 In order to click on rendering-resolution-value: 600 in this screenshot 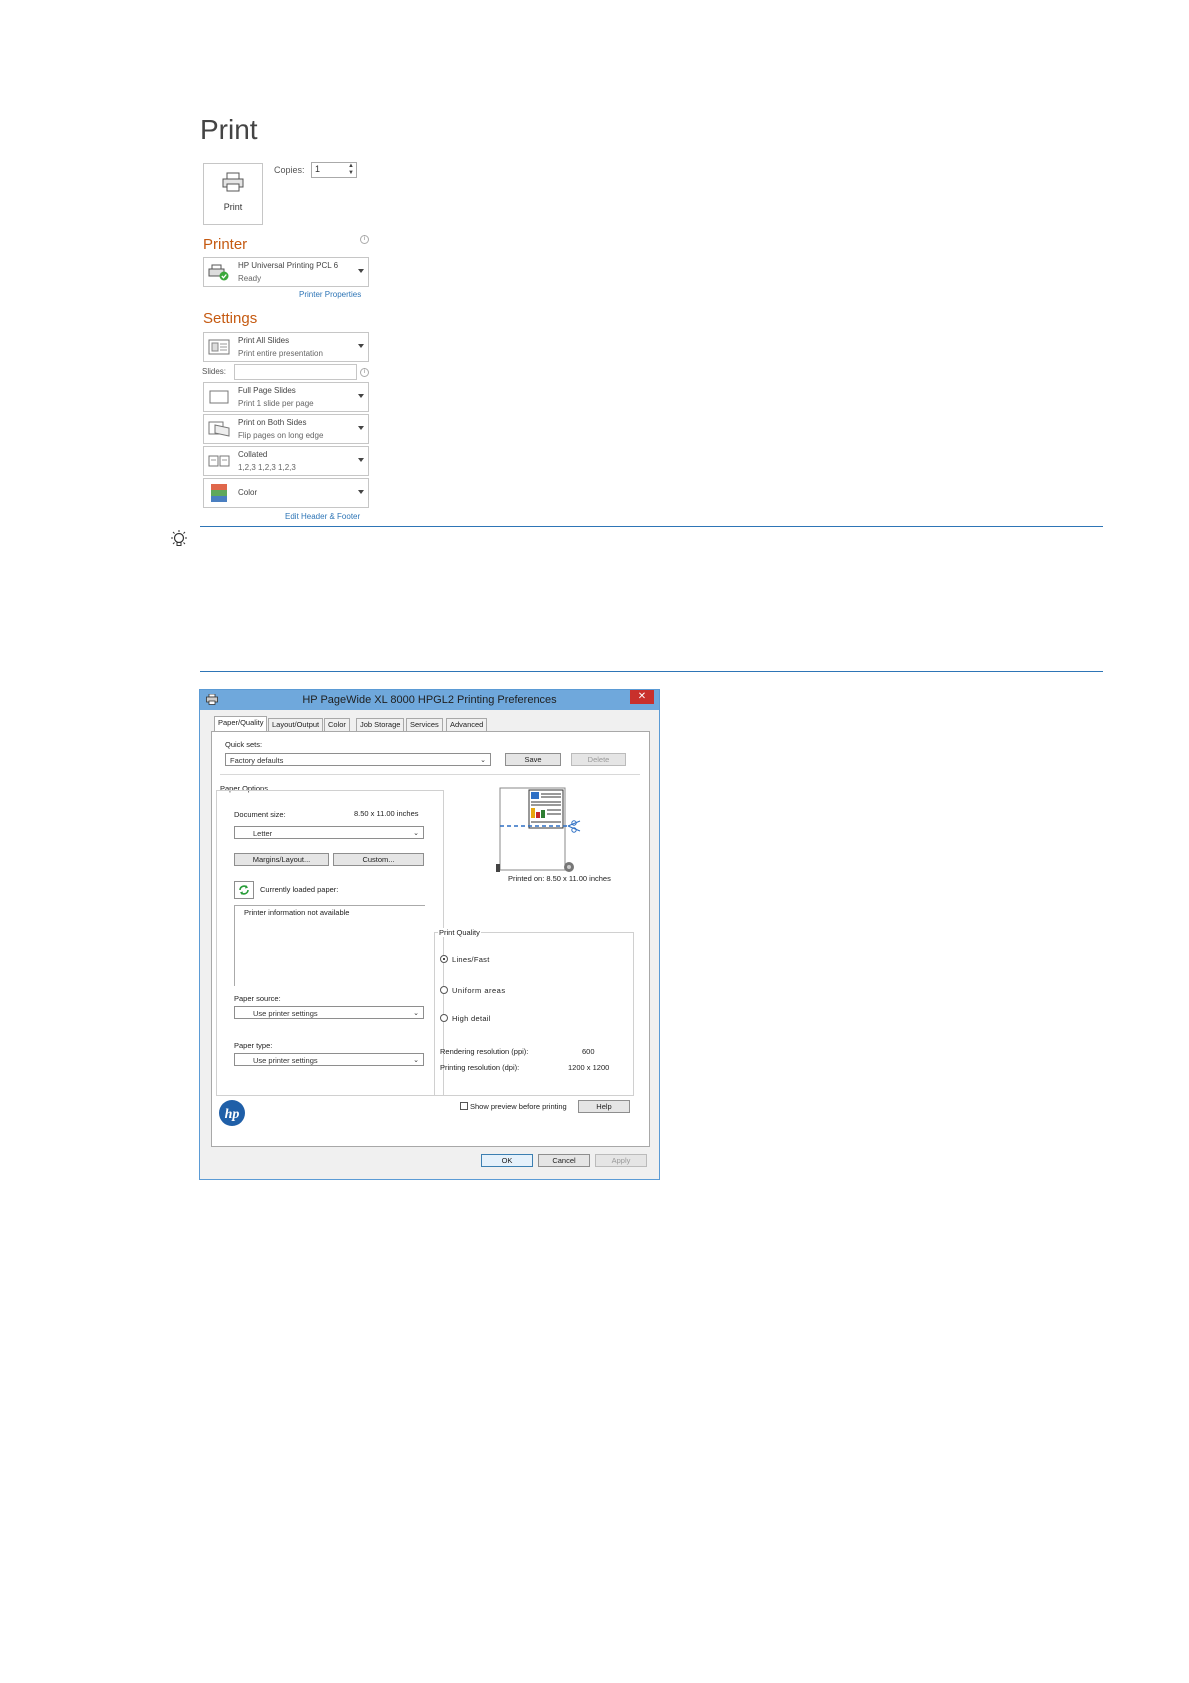, I will do `click(588, 1051)`.